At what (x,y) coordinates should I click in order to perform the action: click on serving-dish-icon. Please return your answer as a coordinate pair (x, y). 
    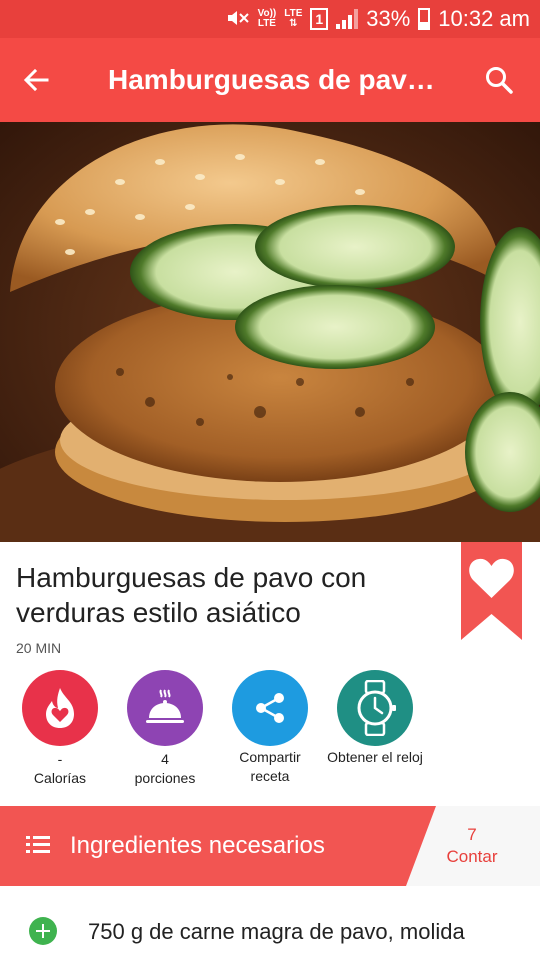
    Looking at the image, I should click on (165, 706).